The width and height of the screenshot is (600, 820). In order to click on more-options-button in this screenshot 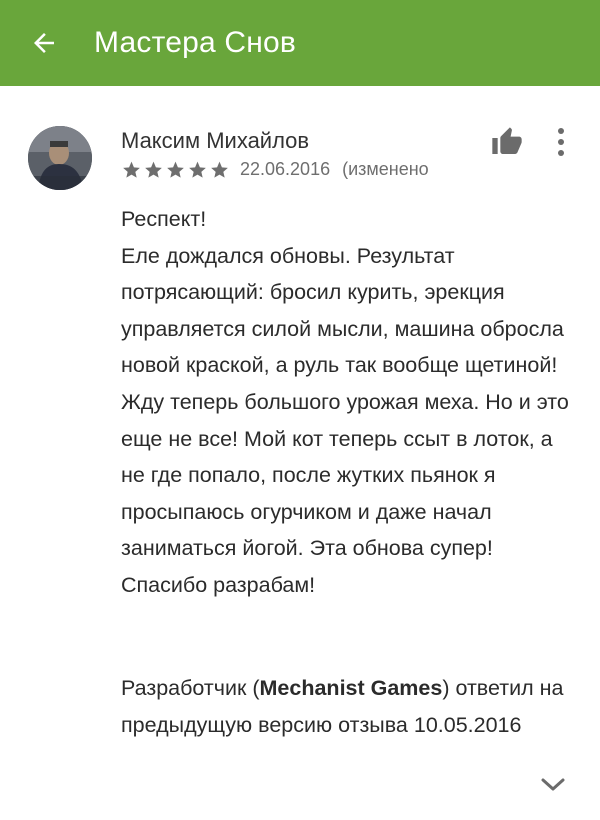, I will do `click(561, 142)`.